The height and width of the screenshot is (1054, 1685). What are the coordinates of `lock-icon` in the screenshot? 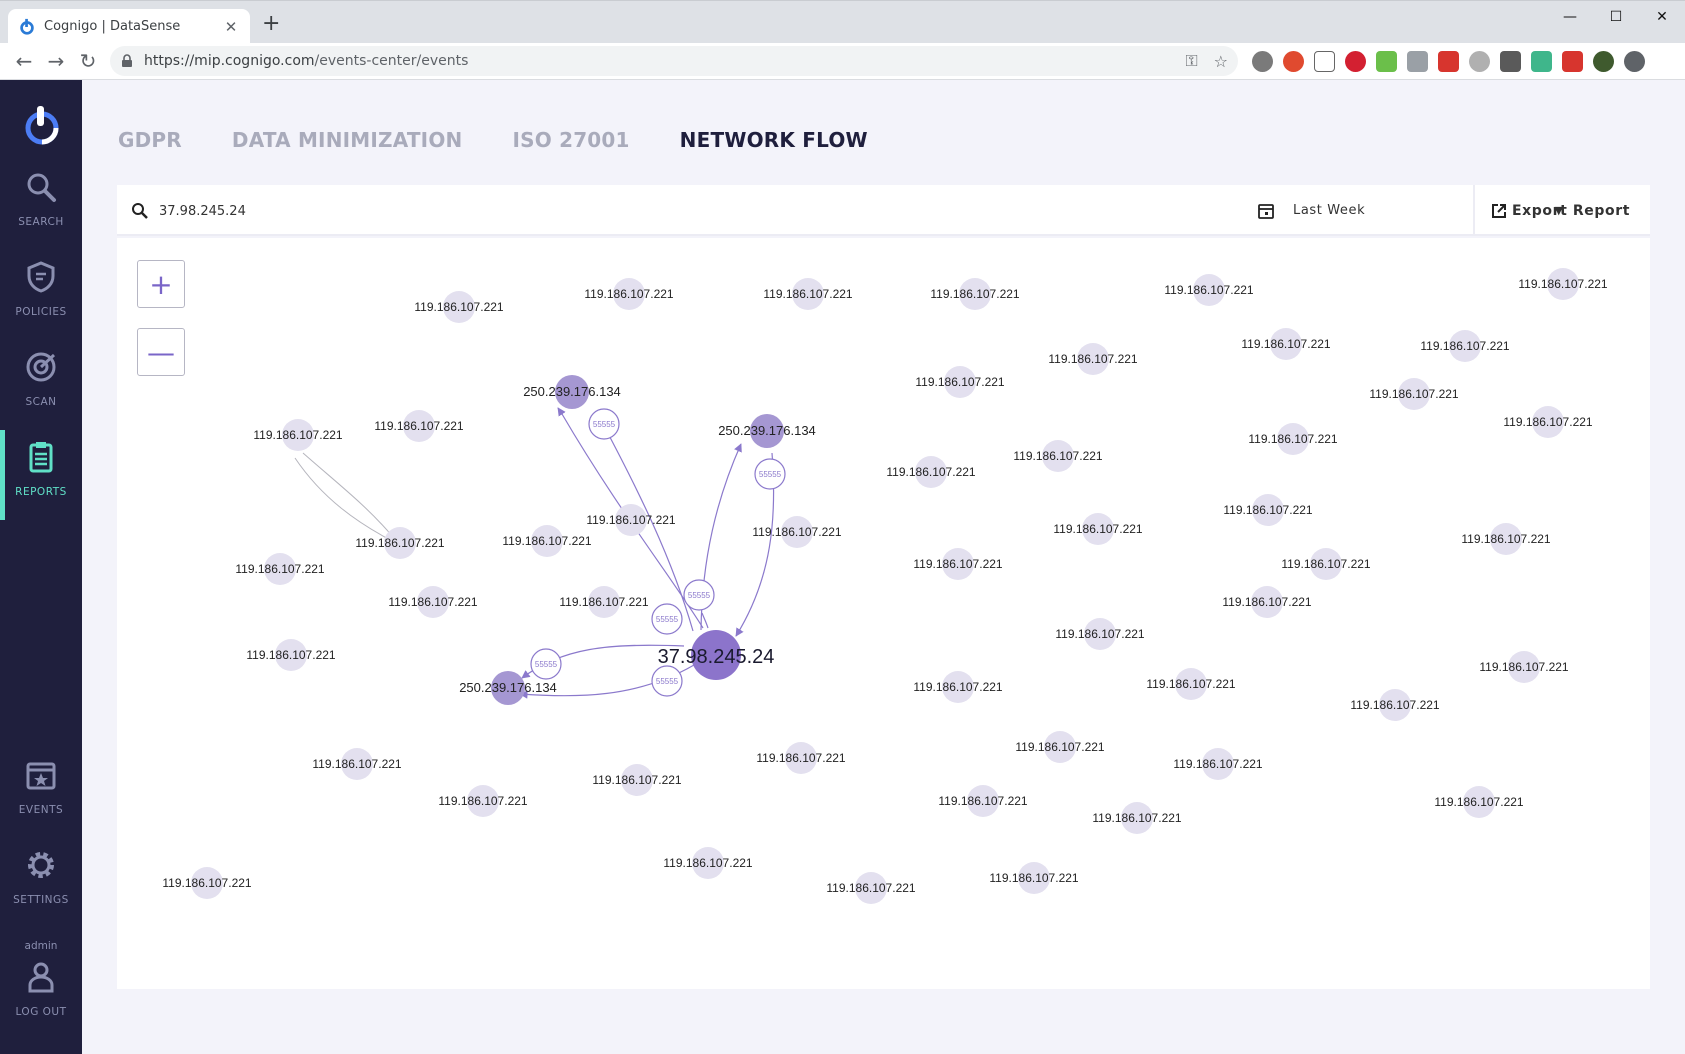 It's located at (127, 60).